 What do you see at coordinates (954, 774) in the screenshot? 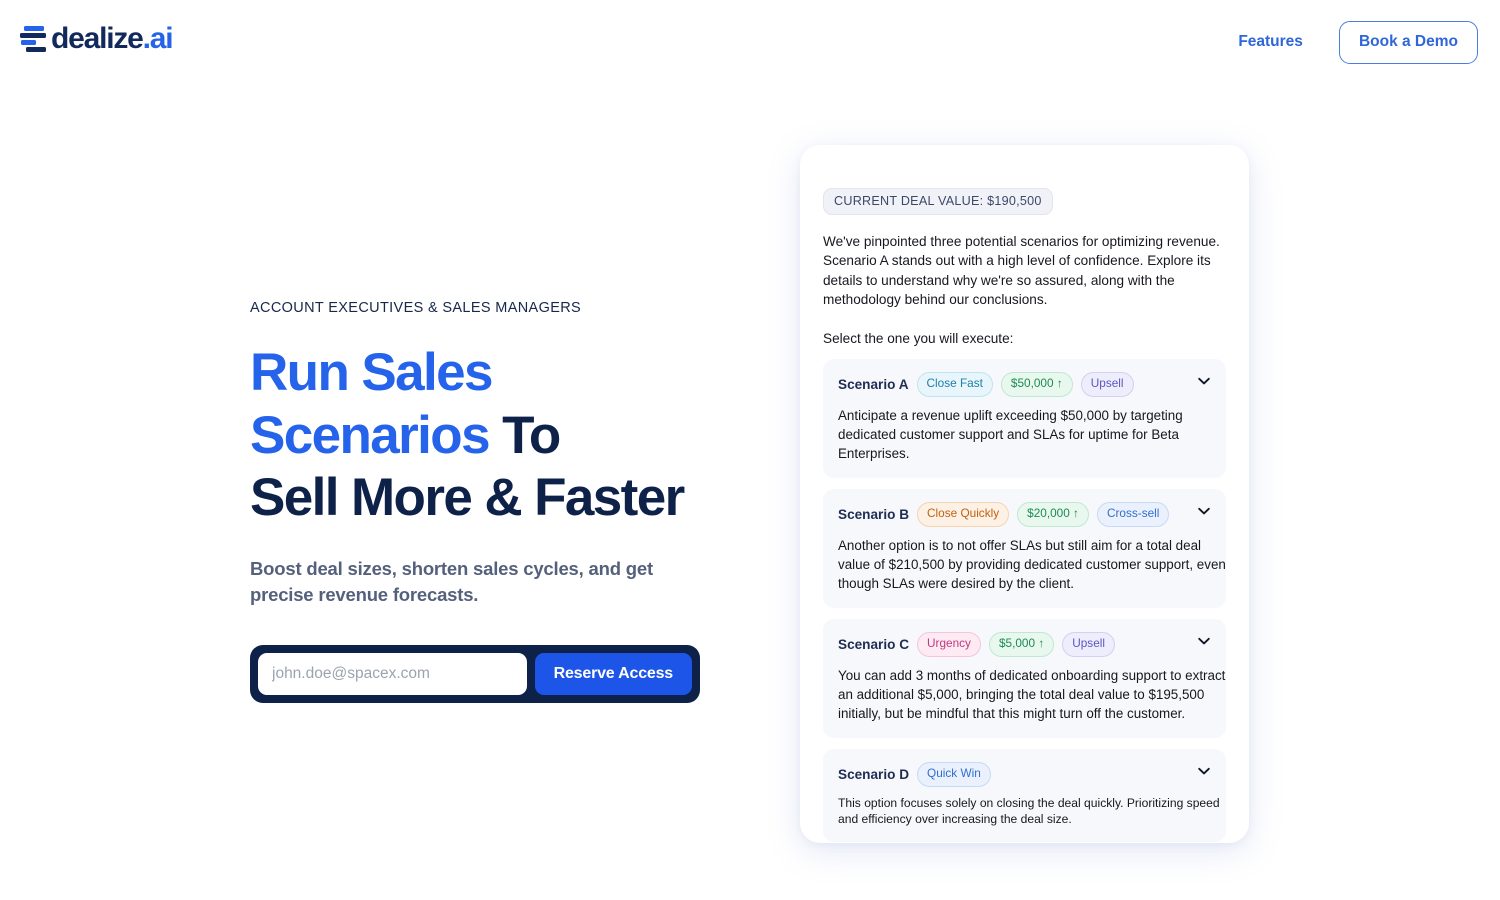
I see `scenario-tag: Quick Win` at bounding box center [954, 774].